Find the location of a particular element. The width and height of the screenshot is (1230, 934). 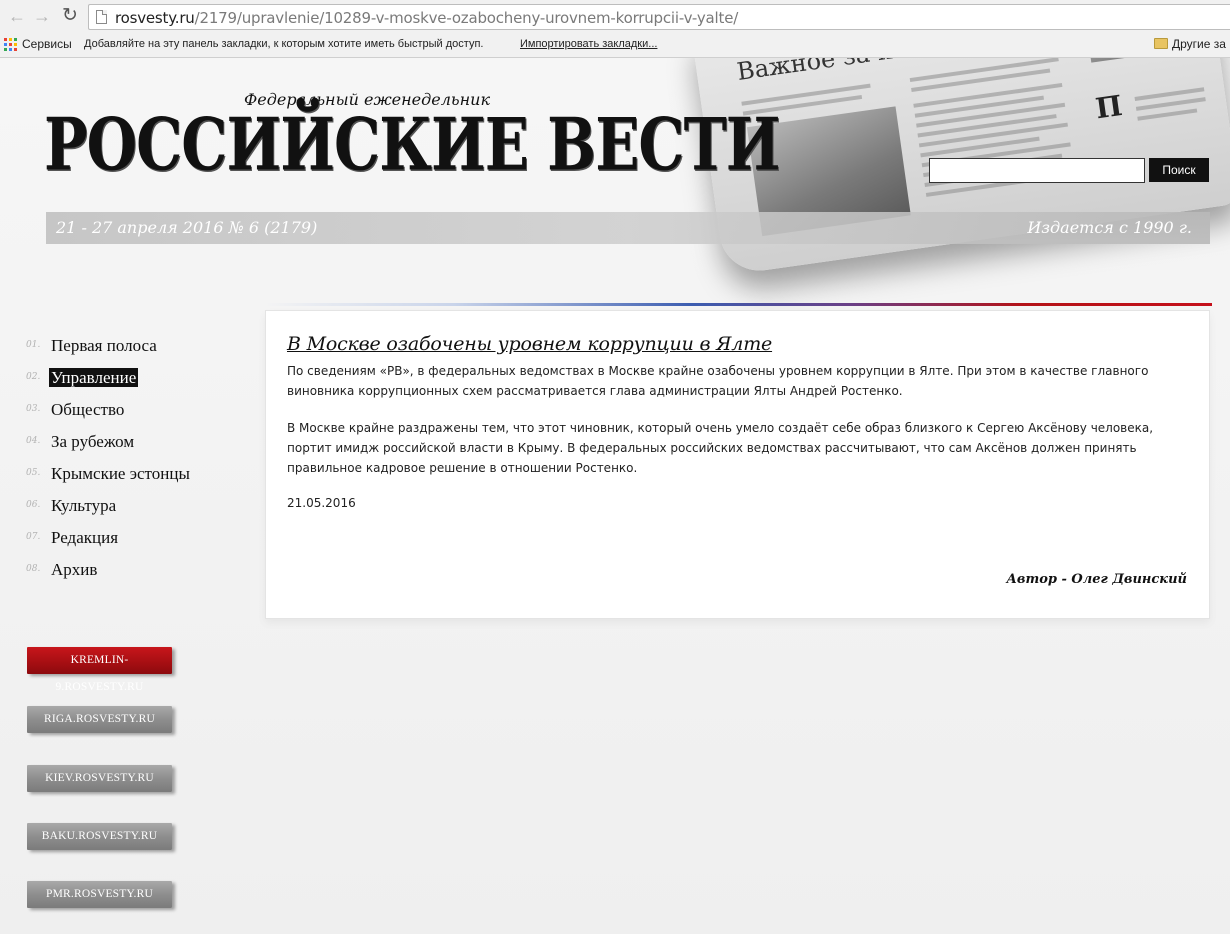

newspaper-letter: П is located at coordinates (1109, 107).